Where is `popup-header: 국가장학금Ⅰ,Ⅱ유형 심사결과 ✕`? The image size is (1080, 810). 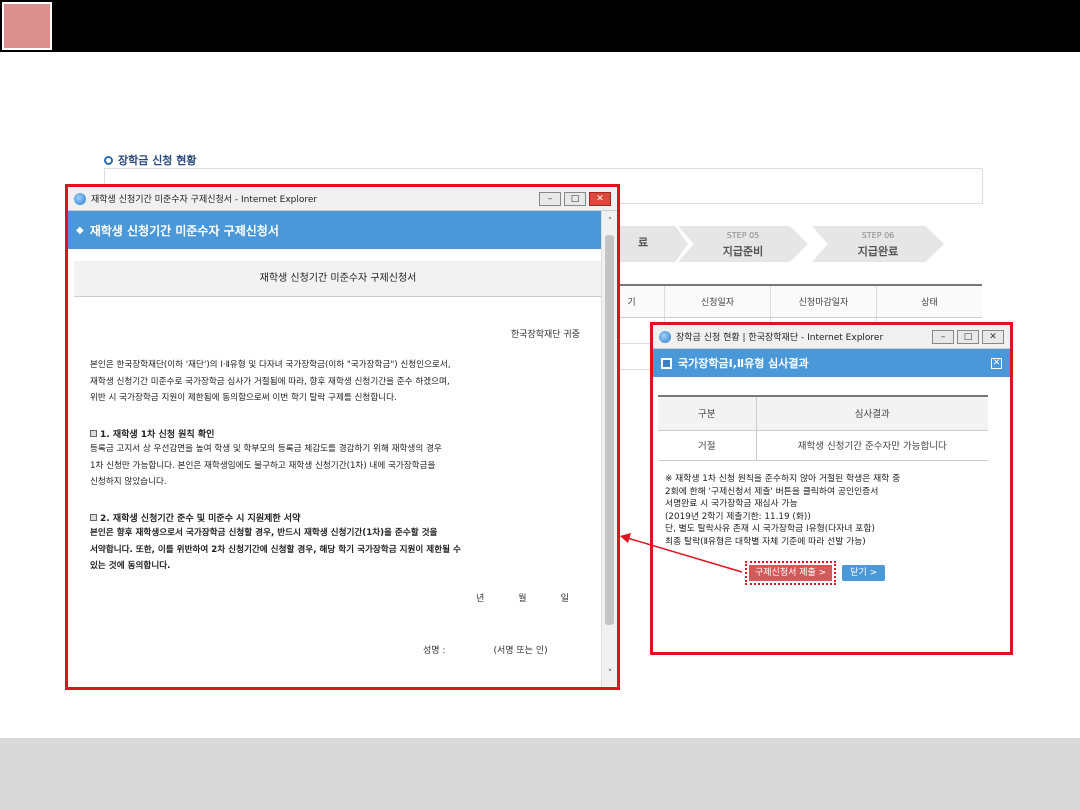 popup-header: 국가장학금Ⅰ,Ⅱ유형 심사결과 ✕ is located at coordinates (831, 363).